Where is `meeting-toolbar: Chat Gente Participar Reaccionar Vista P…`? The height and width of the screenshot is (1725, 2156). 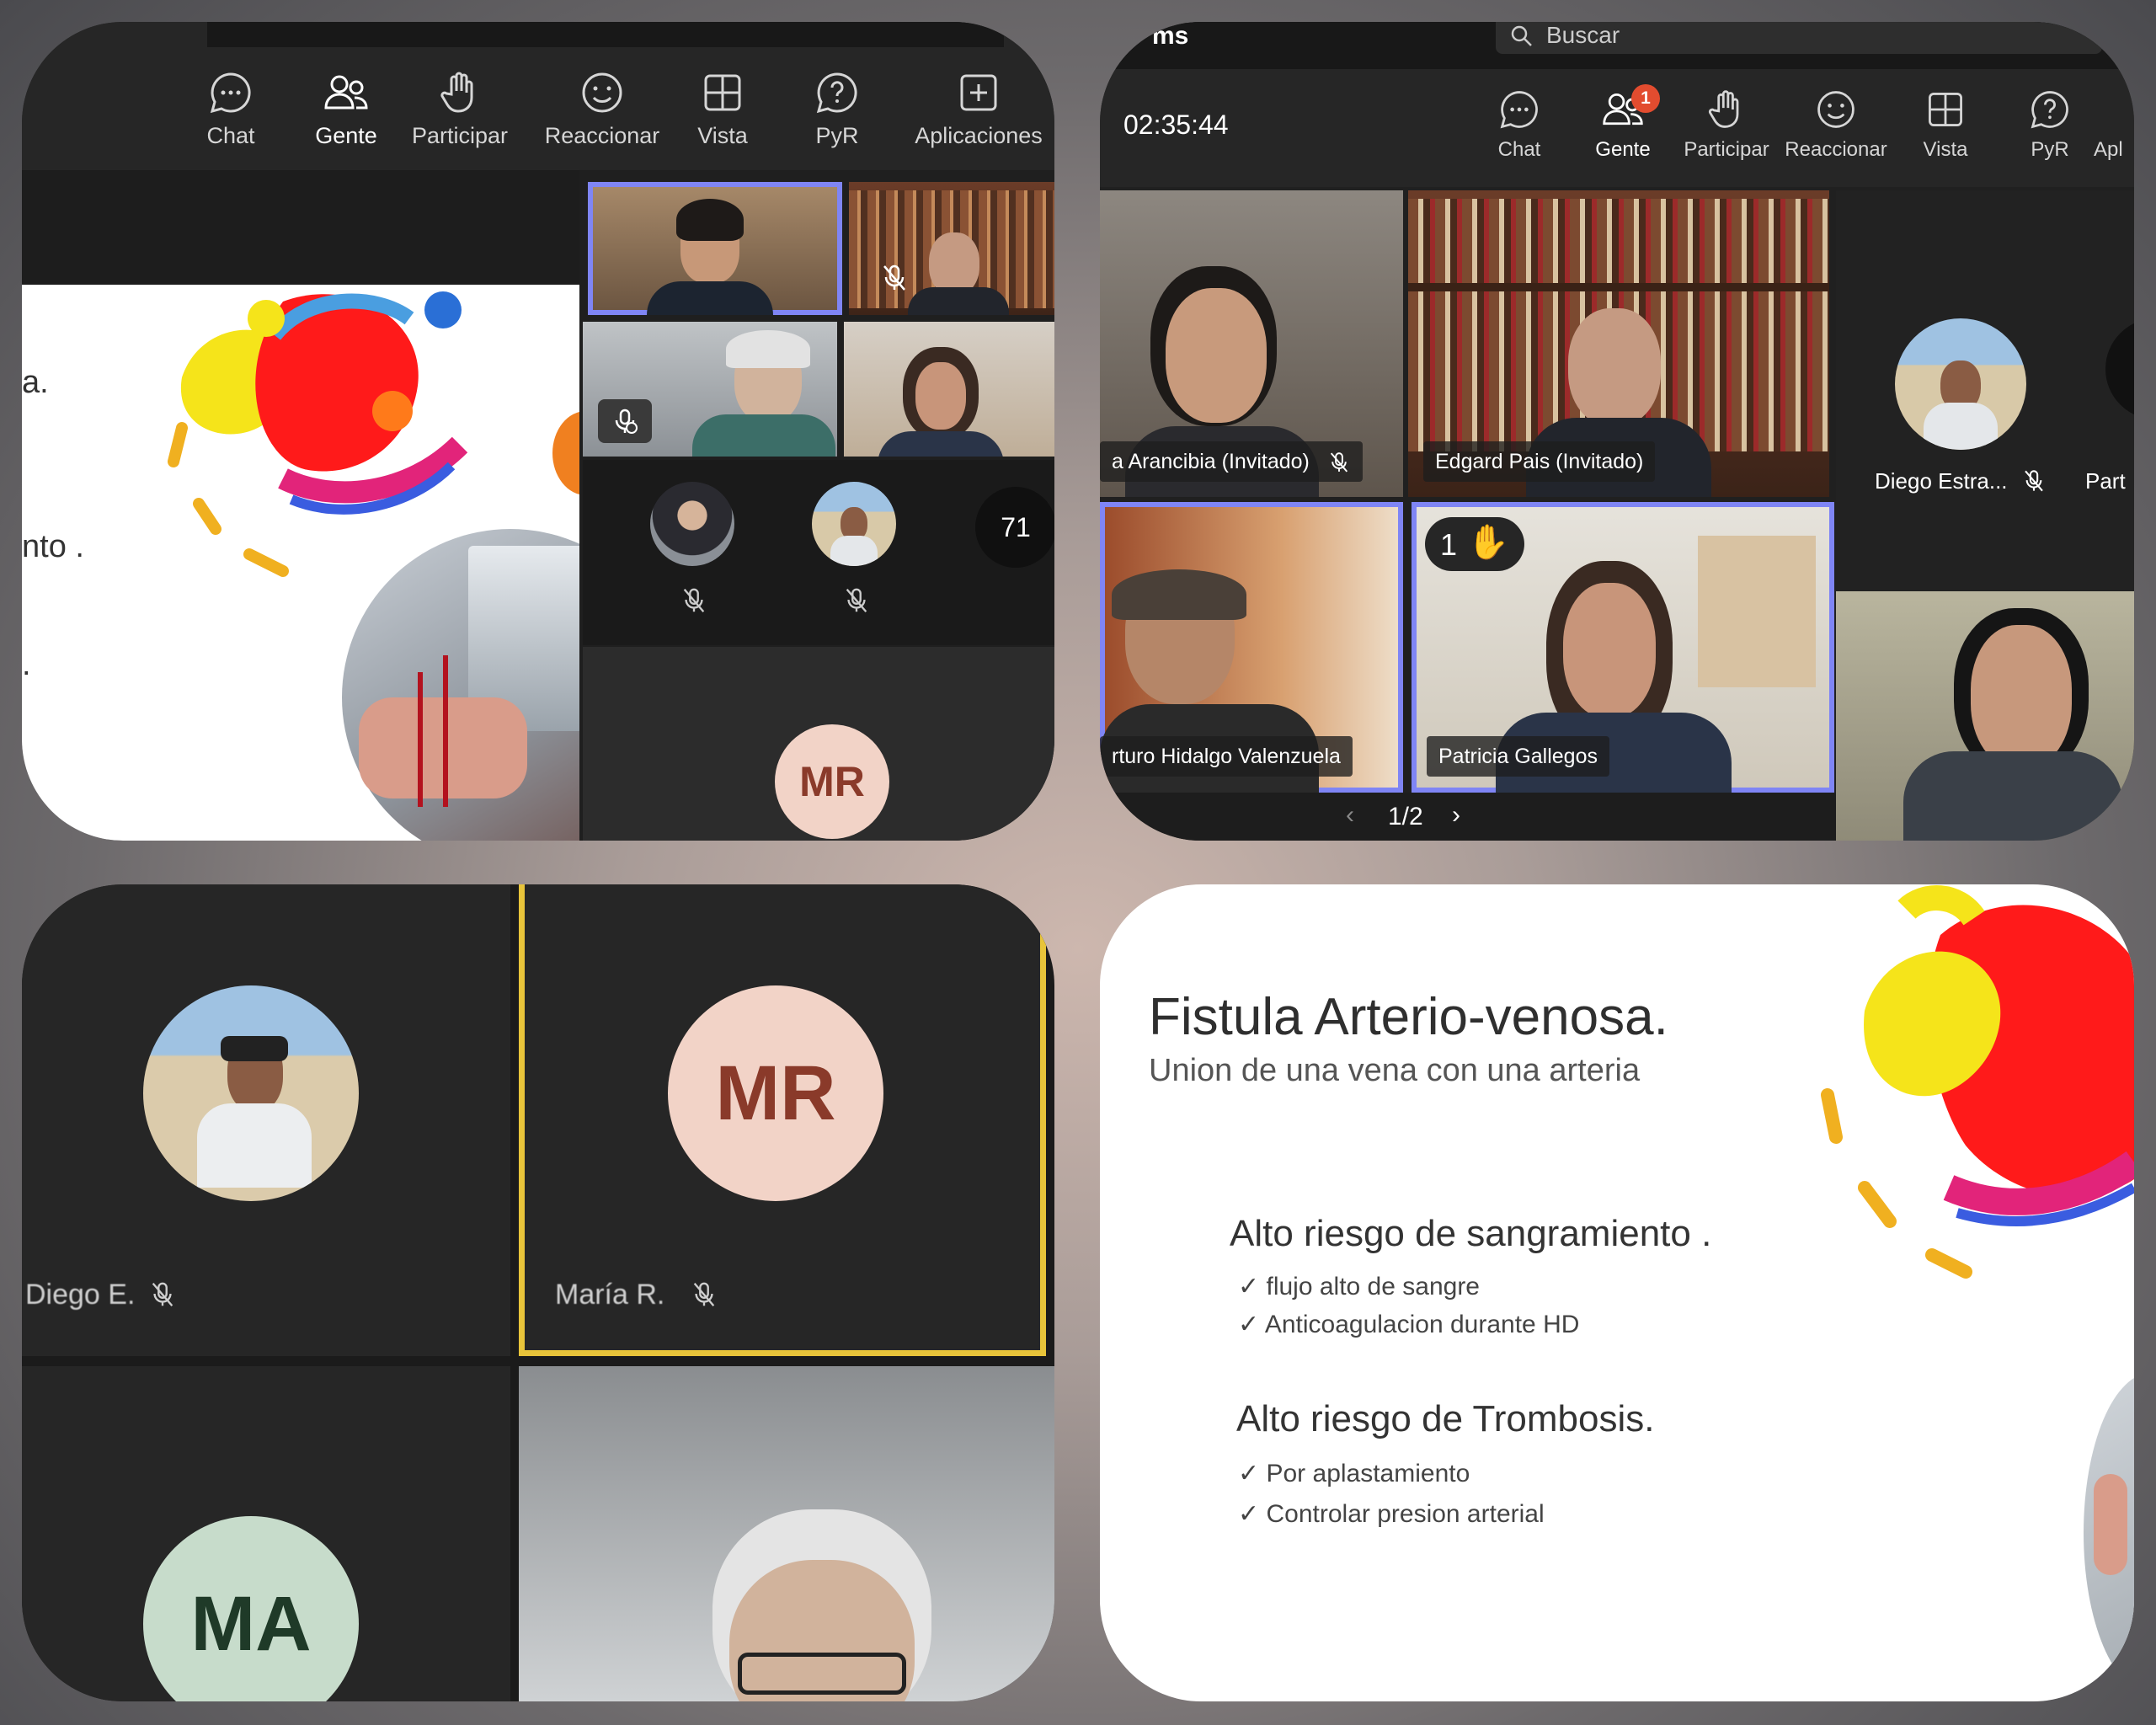 meeting-toolbar: Chat Gente Participar Reaccionar Vista P… is located at coordinates (538, 104).